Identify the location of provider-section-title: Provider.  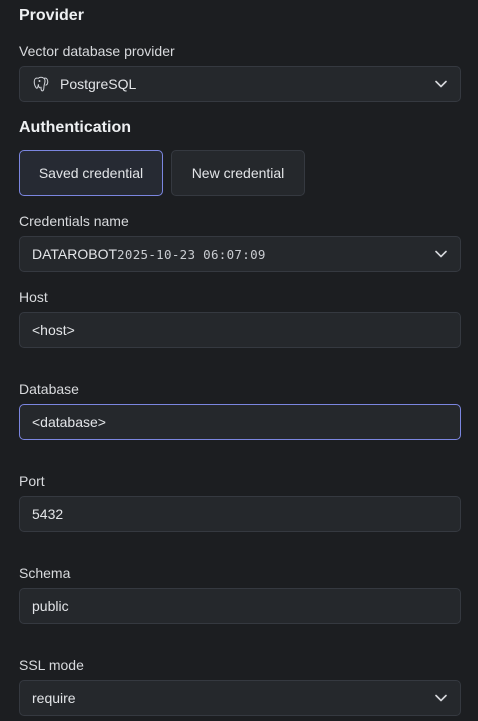
(51, 15).